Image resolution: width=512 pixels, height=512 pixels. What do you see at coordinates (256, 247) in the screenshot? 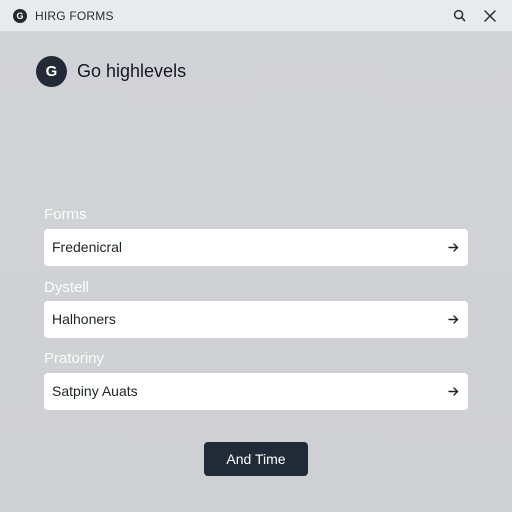
I see `list-item-button: Fredenicral` at bounding box center [256, 247].